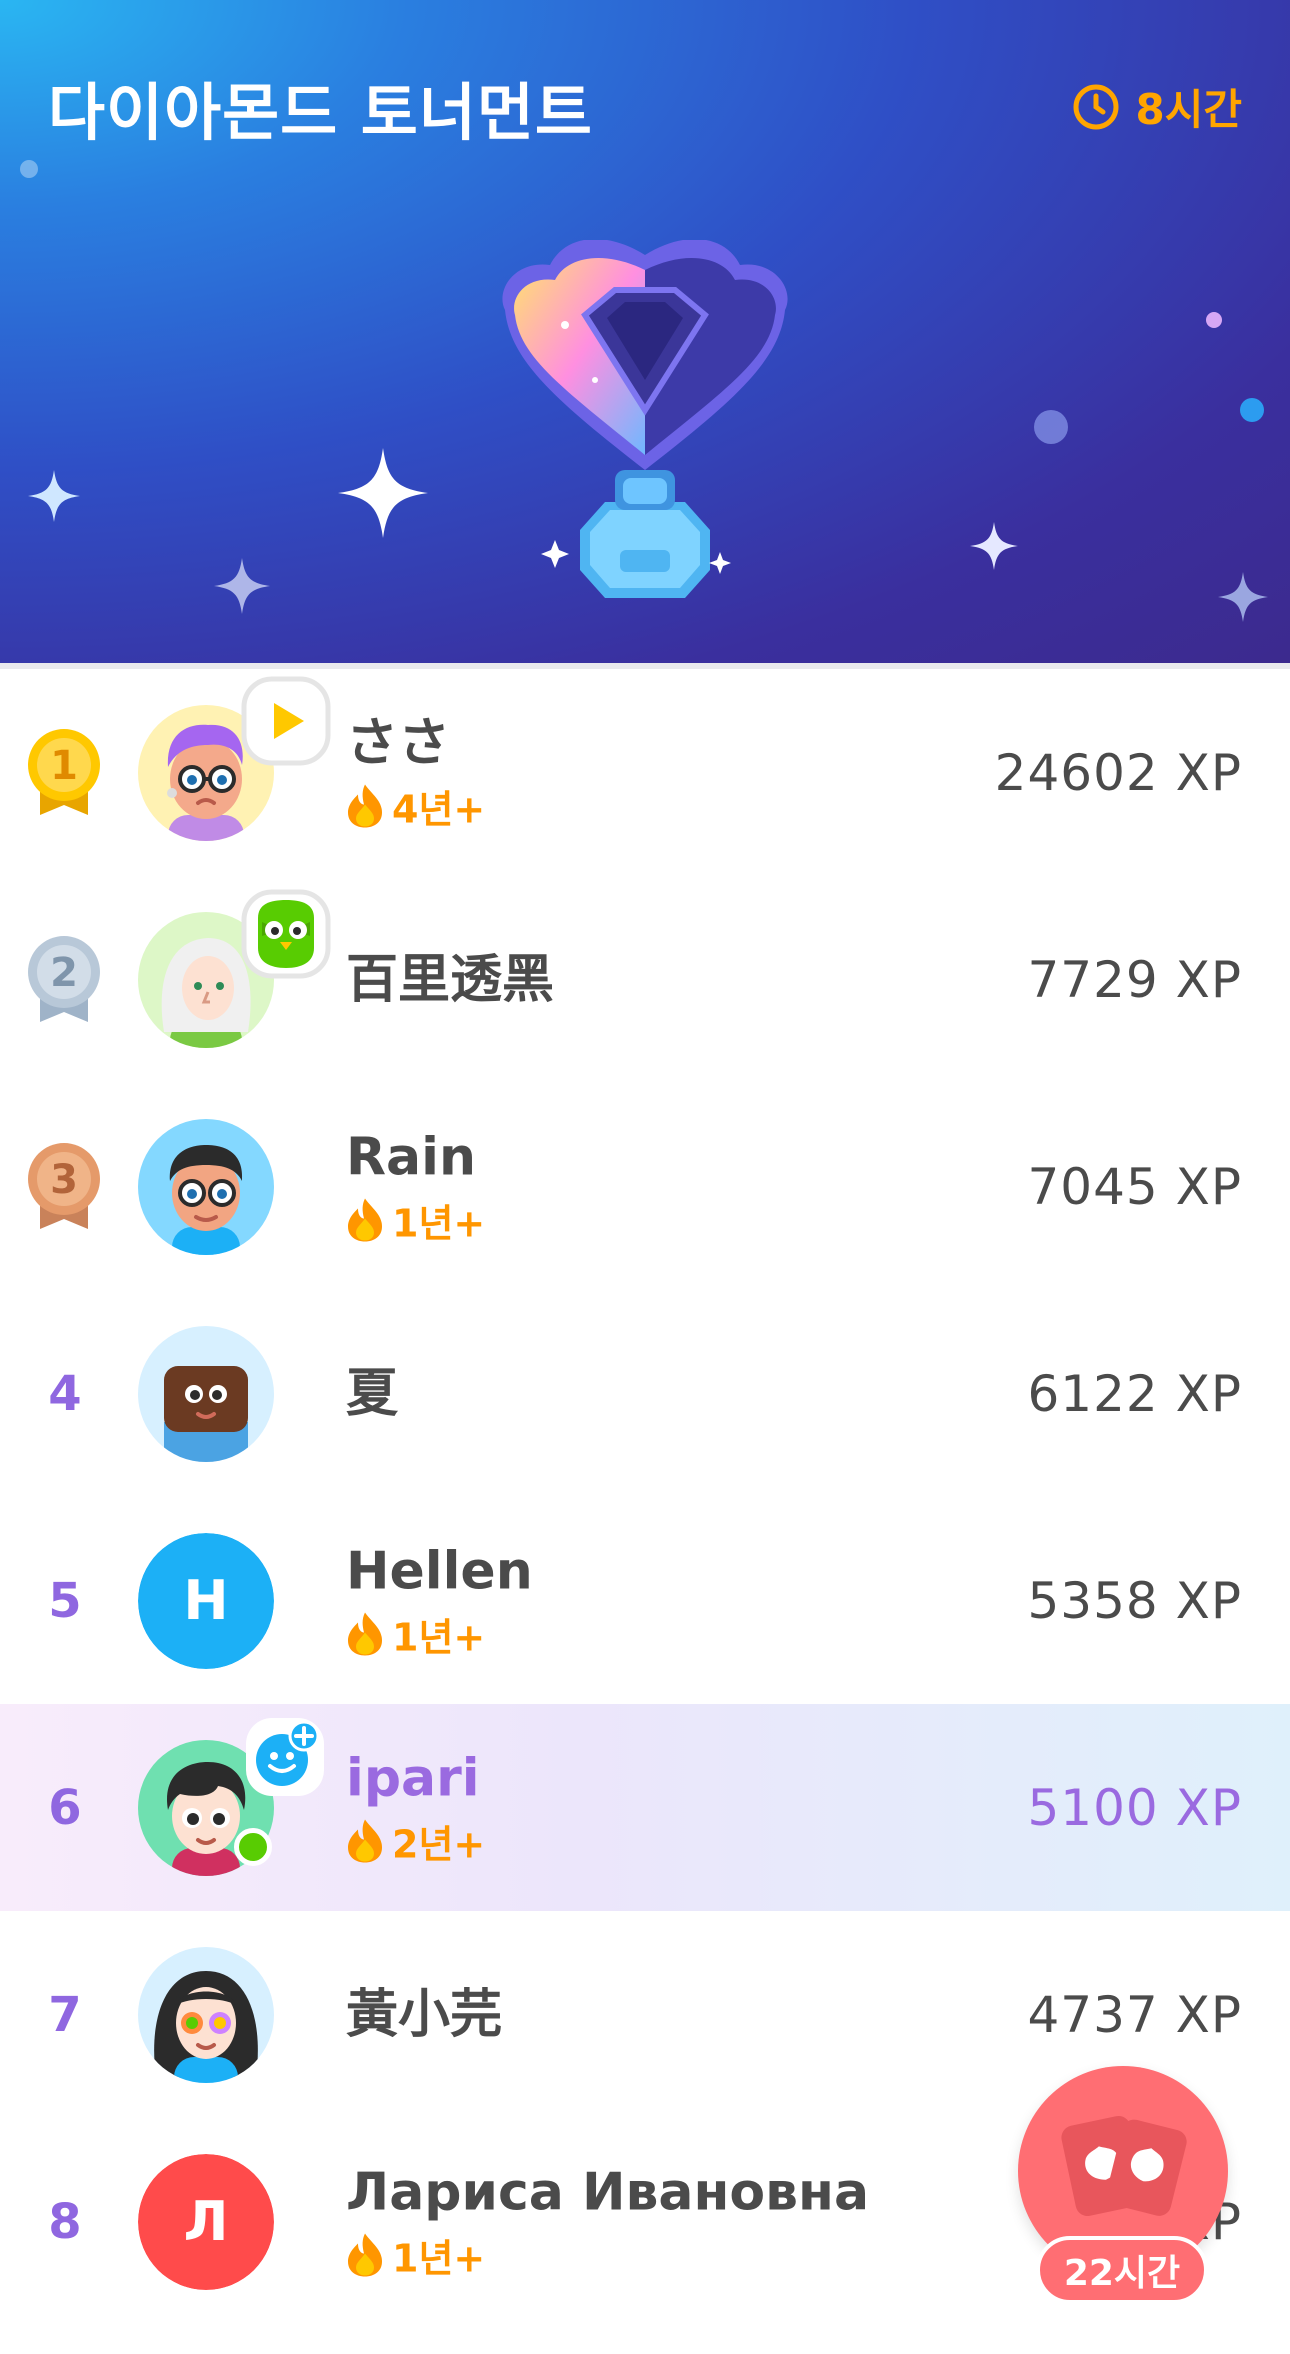 The image size is (1290, 2354). What do you see at coordinates (645, 419) in the screenshot?
I see `diamond-trophy-icon` at bounding box center [645, 419].